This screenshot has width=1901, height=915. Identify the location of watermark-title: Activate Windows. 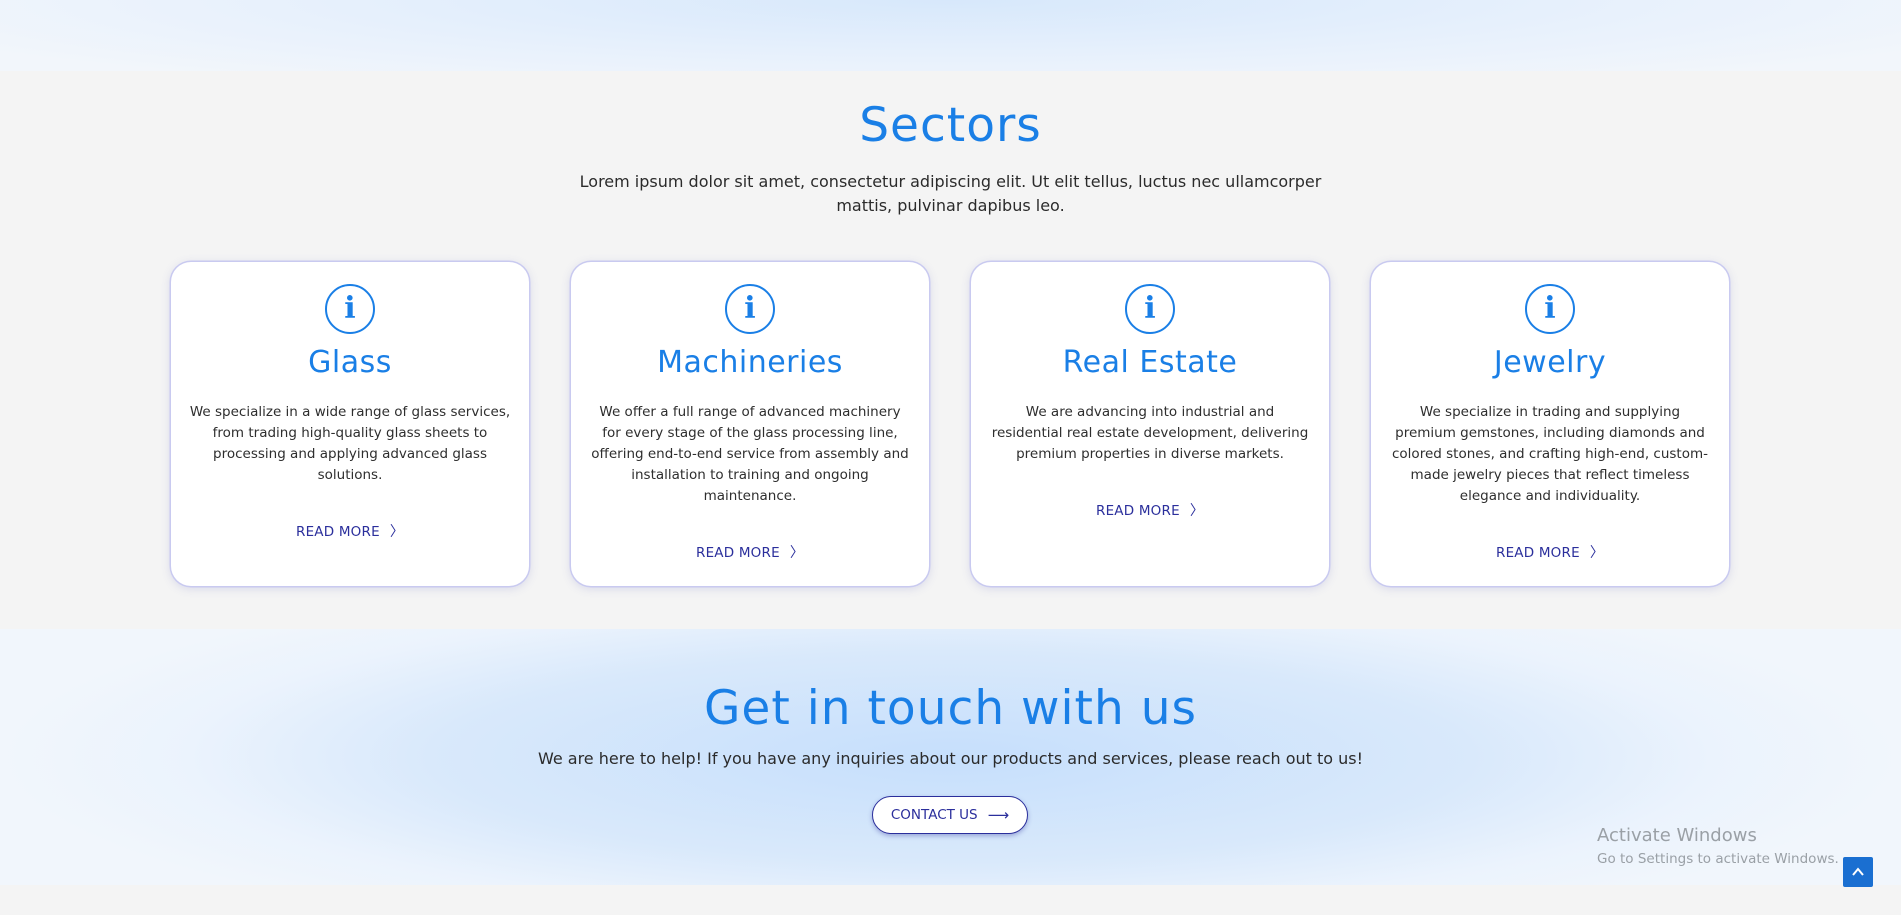
(1677, 835).